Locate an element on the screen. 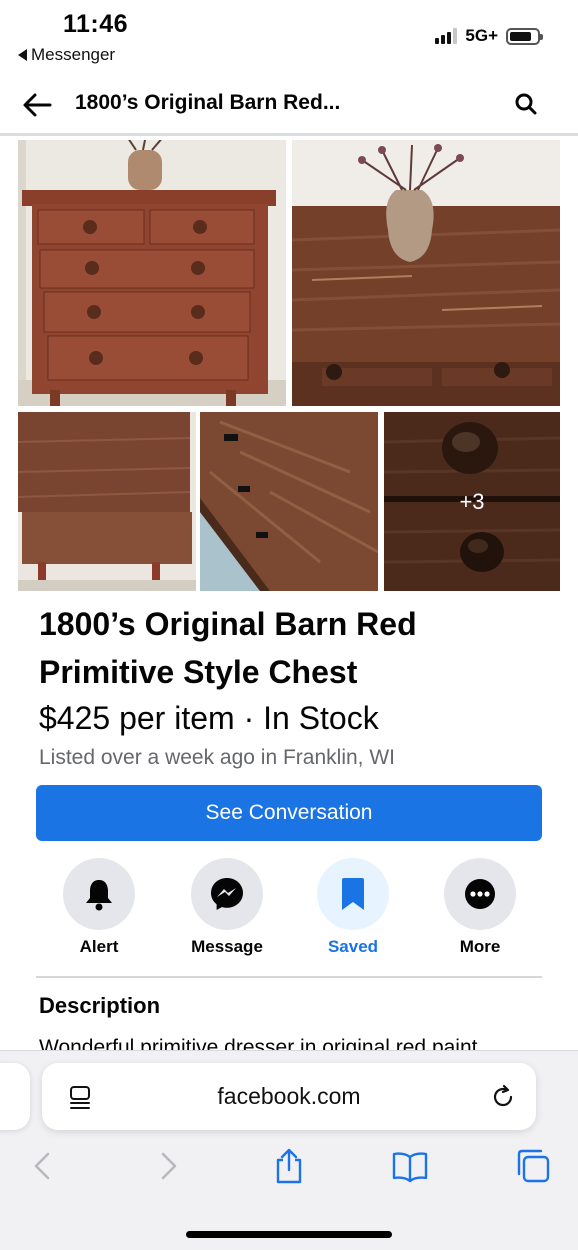 This screenshot has height=1250, width=578. listing-photo-5: +3 is located at coordinates (472, 501).